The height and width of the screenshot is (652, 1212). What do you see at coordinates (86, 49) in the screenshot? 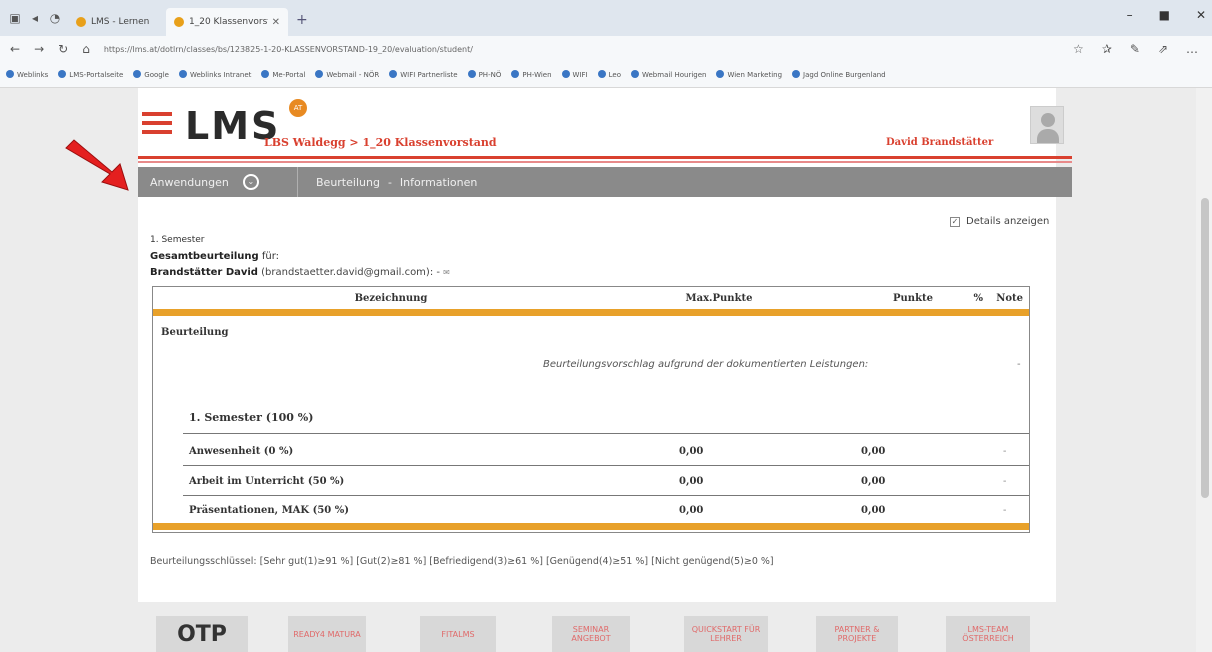
I see `home-icon: ⌂` at bounding box center [86, 49].